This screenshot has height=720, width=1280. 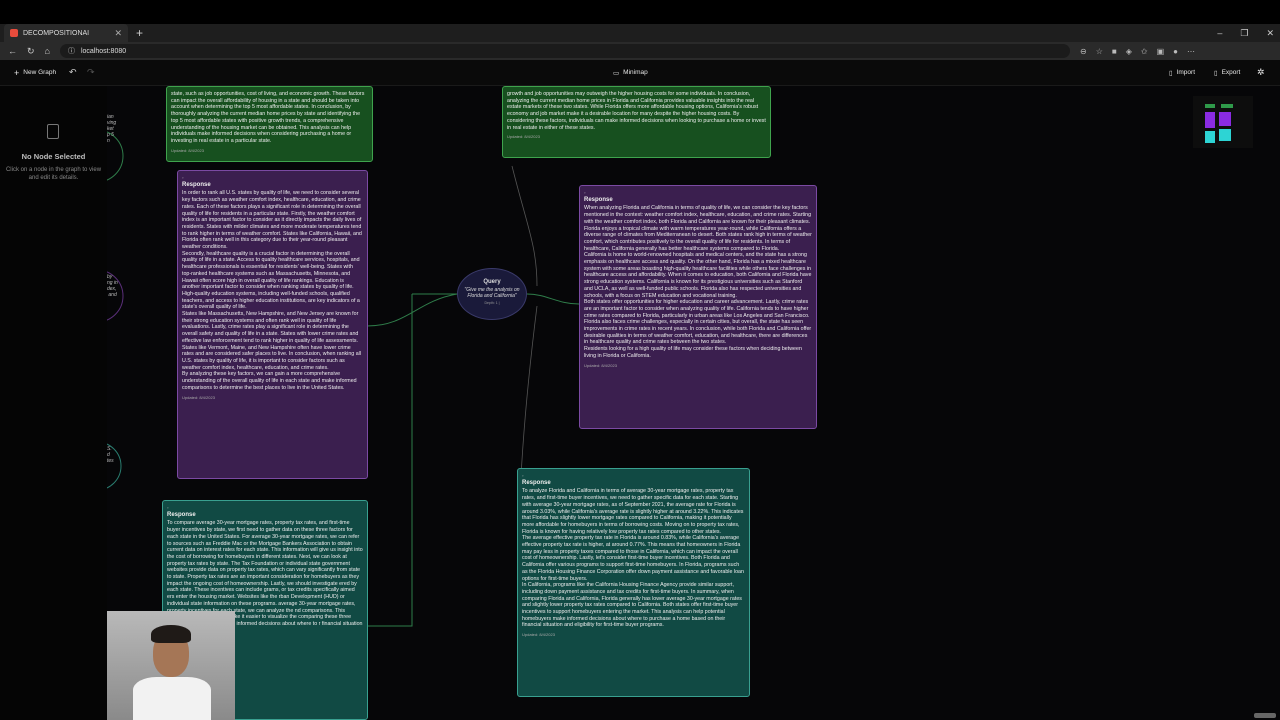 I want to click on window-controls: – ❐ ✕, so click(x=1245, y=33).